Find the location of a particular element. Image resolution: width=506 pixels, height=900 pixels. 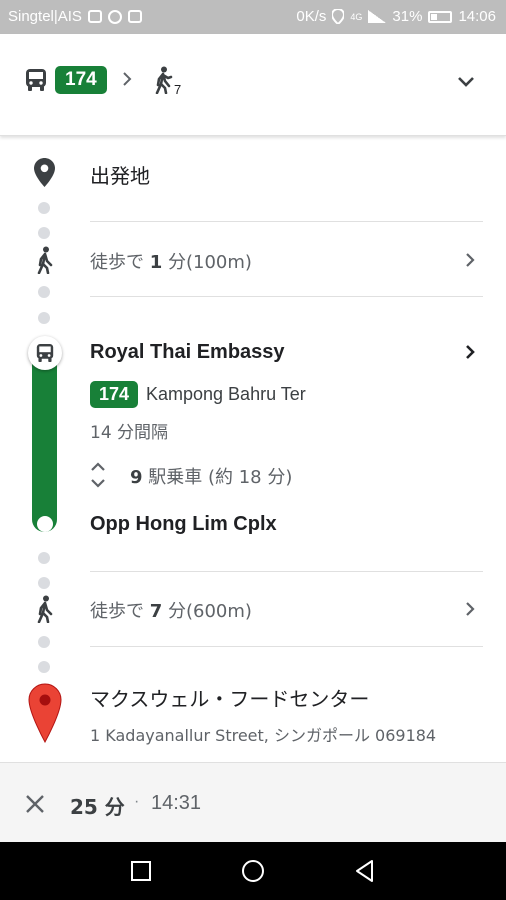

destination-address: 1 Kadayanallur Street, シンガポール 069184 is located at coordinates (263, 735).